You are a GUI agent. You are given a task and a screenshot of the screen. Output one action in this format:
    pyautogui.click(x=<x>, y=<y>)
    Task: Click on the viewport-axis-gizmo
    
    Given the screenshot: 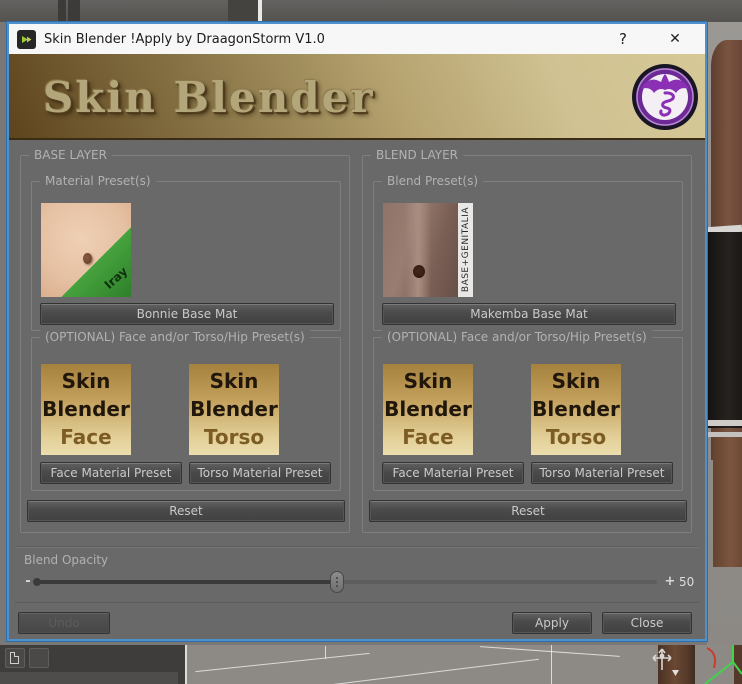 What is the action you would take?
    pyautogui.click(x=723, y=664)
    